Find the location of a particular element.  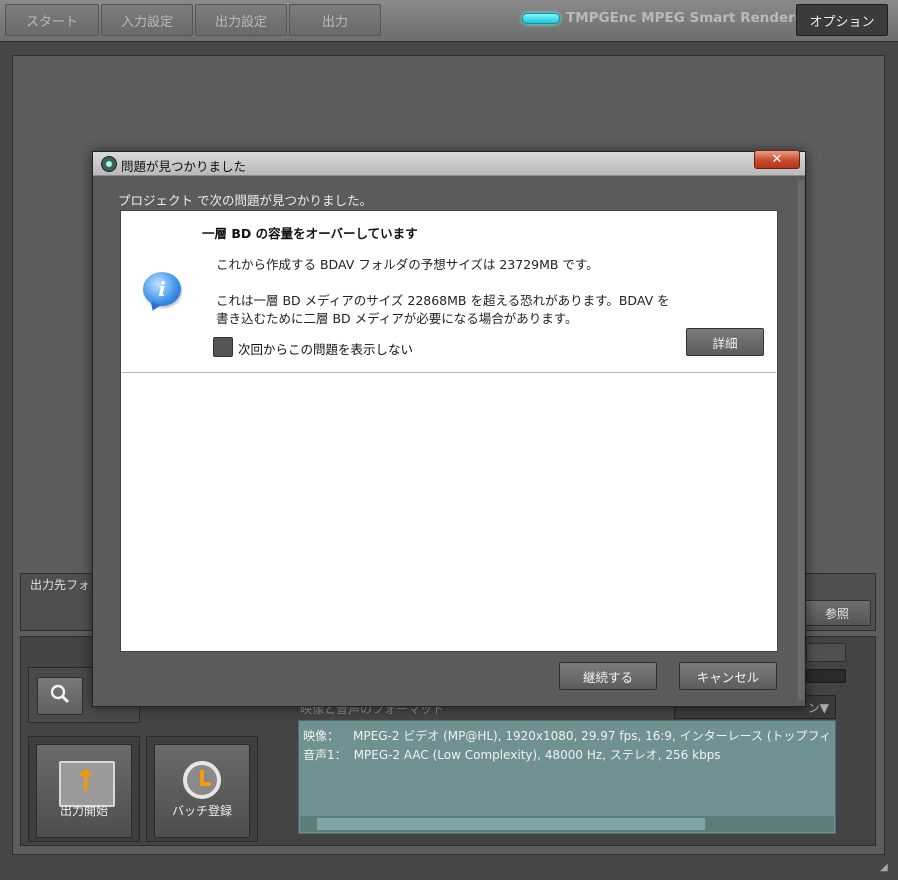

dialog-message: プロジェクト で次の問題が見つかりました。 is located at coordinates (245, 200).